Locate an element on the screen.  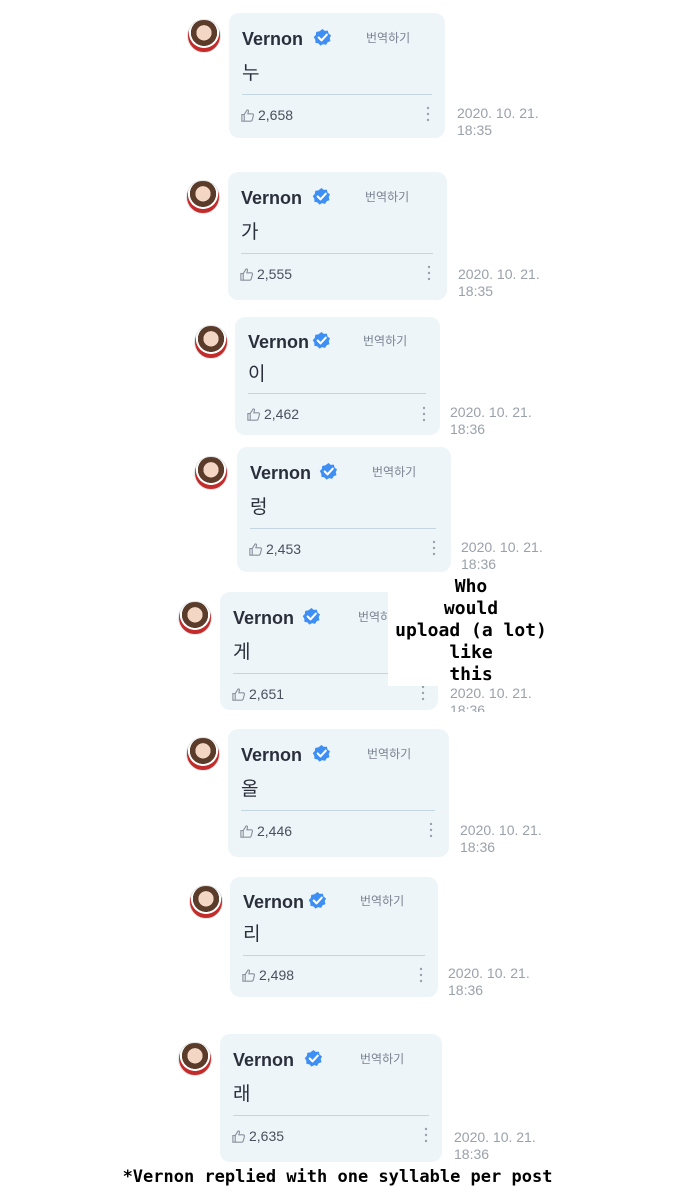
post-text: 누 is located at coordinates (251, 73).